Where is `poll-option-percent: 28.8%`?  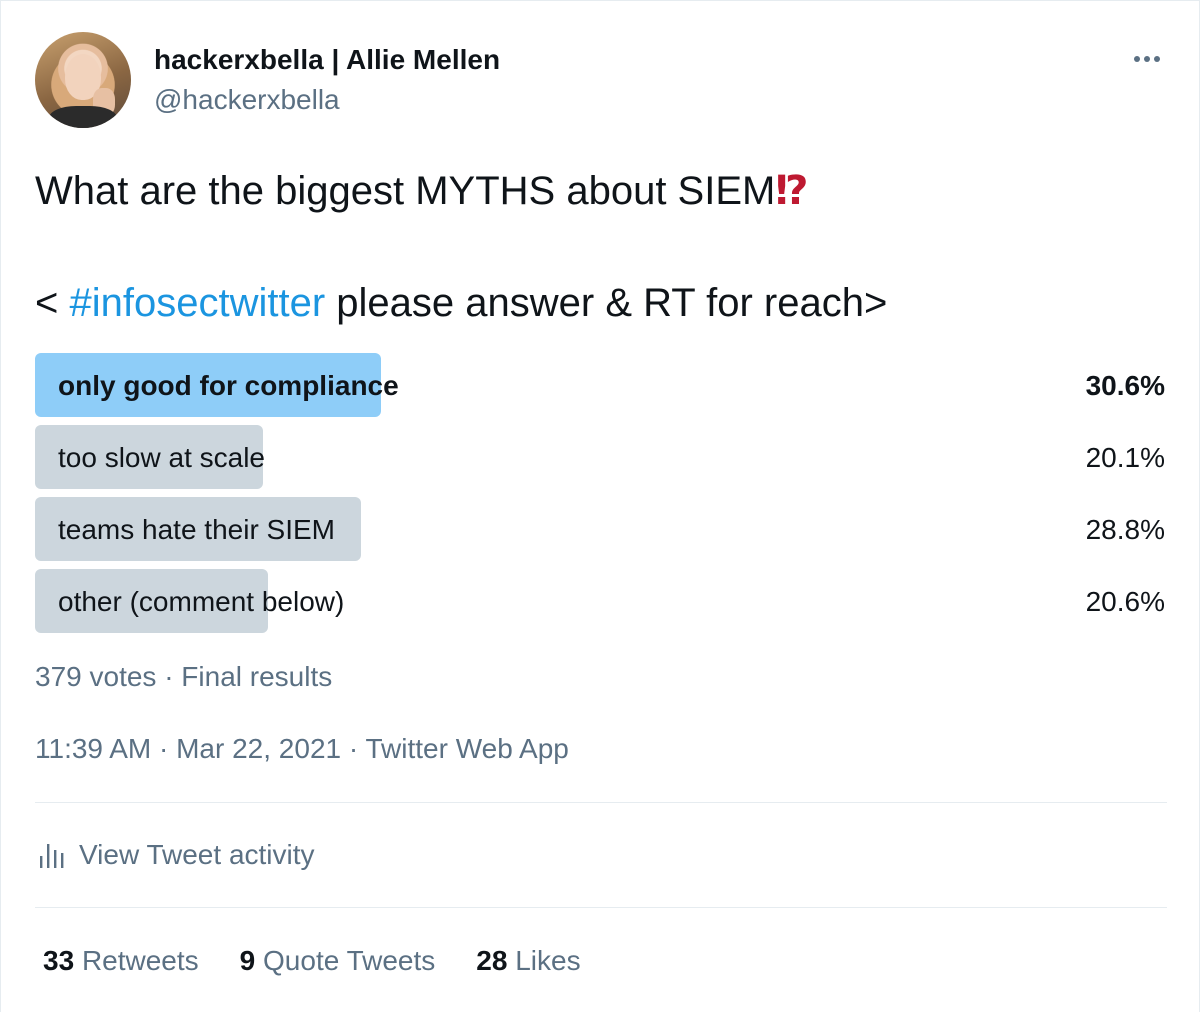 poll-option-percent: 28.8% is located at coordinates (1125, 529).